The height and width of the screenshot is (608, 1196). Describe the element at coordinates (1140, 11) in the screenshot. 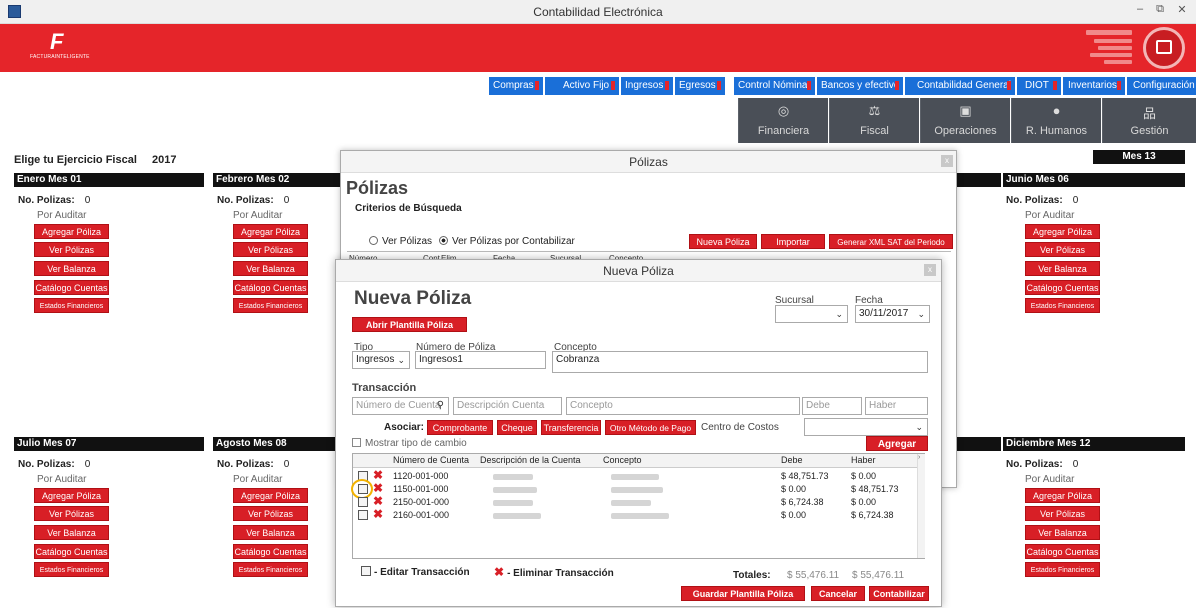

I see `minimize-button: –` at that location.